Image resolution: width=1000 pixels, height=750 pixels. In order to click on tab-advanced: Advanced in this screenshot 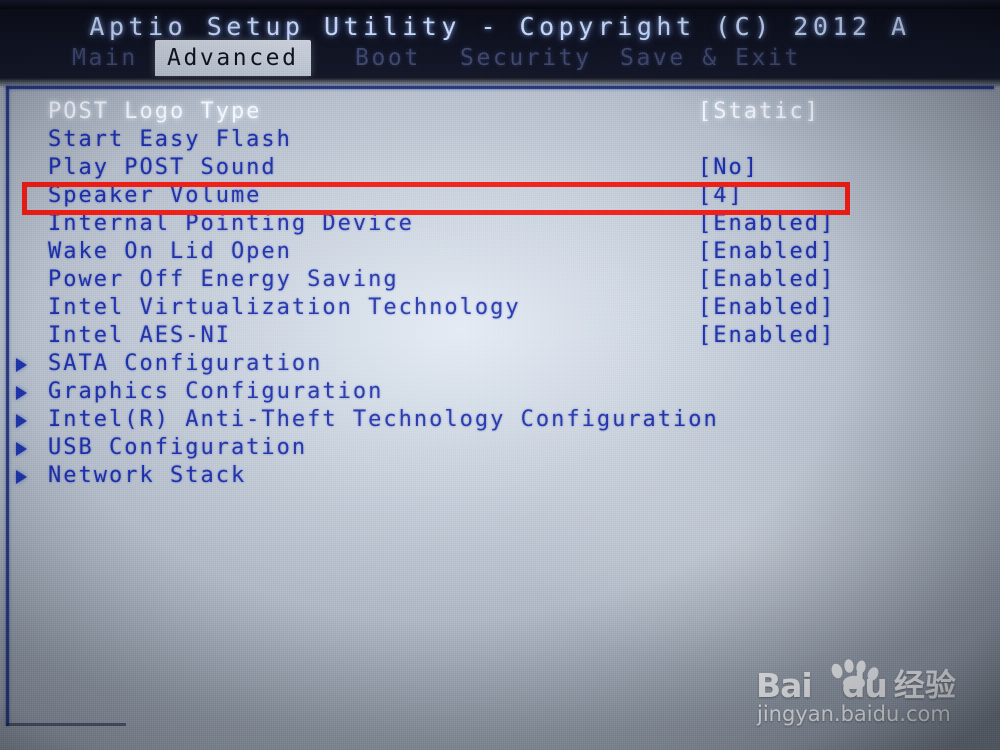, I will do `click(233, 58)`.